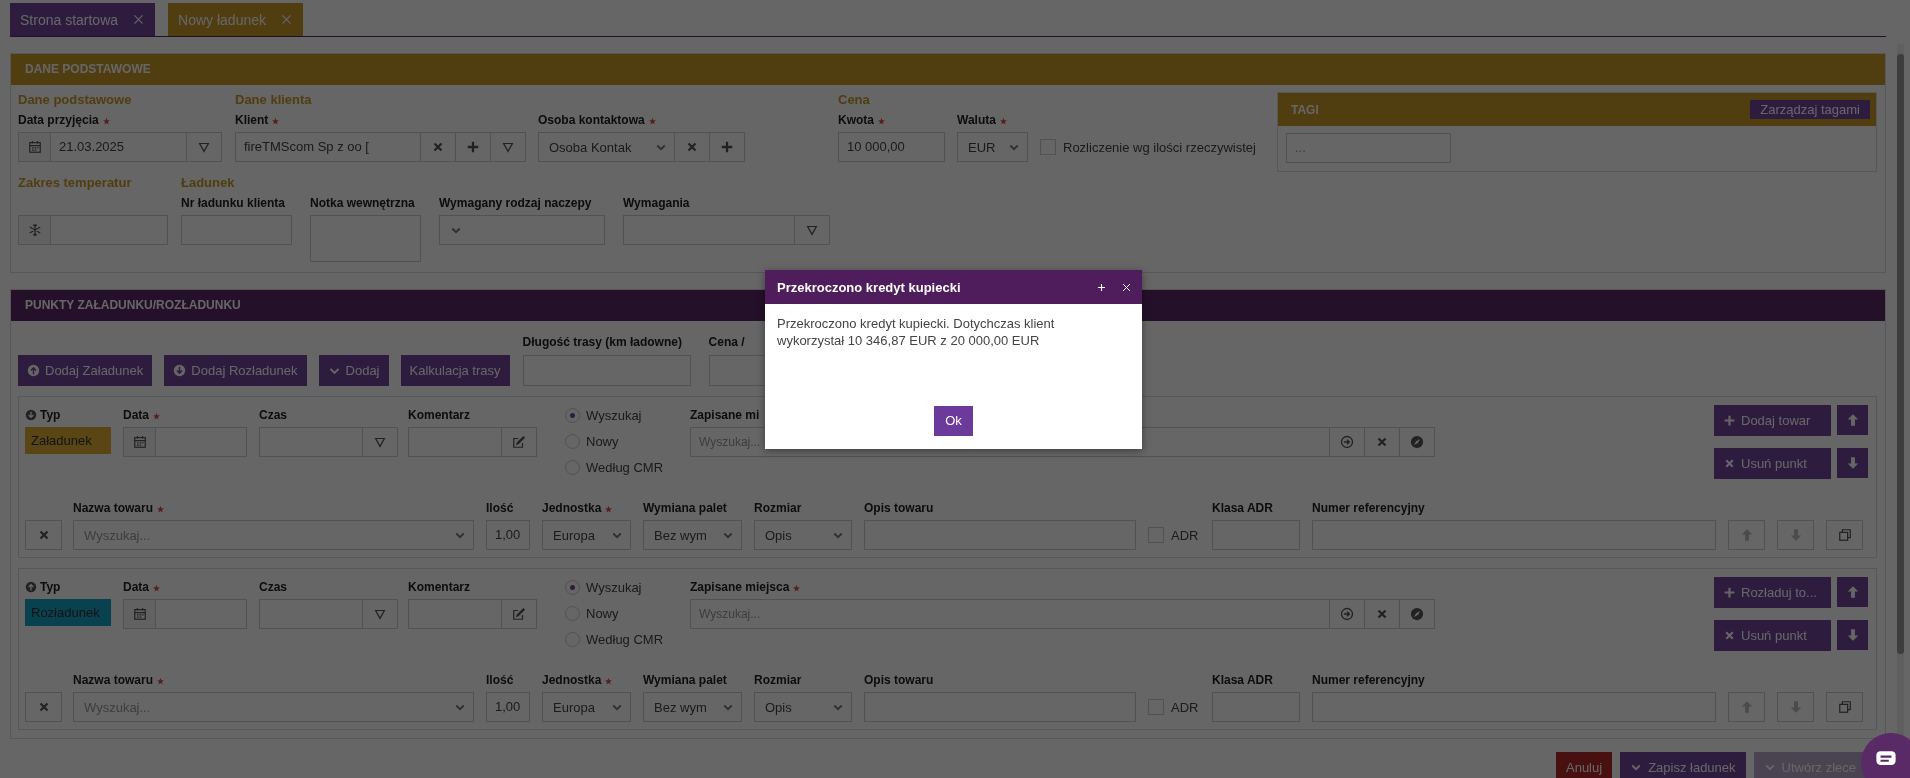  What do you see at coordinates (1772, 420) in the screenshot?
I see `add-goods-button: Dodaj towar` at bounding box center [1772, 420].